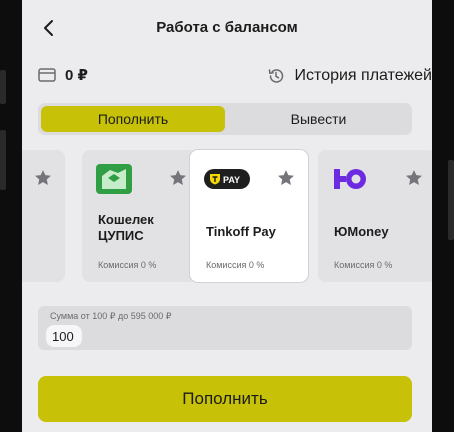  Describe the element at coordinates (111, 316) in the screenshot. I see `amount-hint: Сумма от 100 ₽ до 595 000 ₽` at that location.